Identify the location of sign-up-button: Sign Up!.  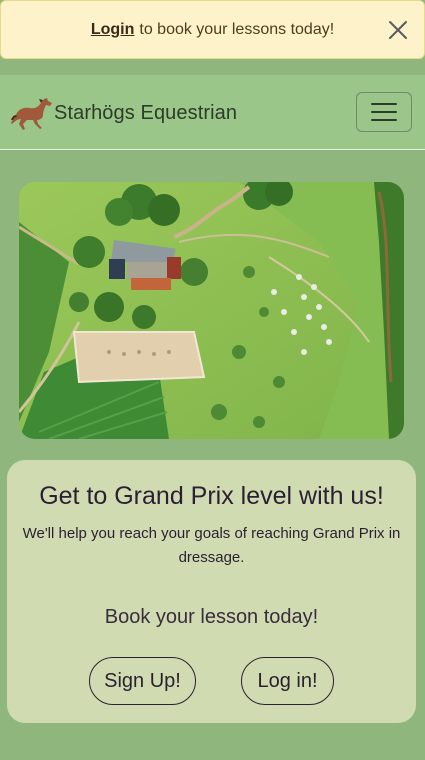
(142, 681).